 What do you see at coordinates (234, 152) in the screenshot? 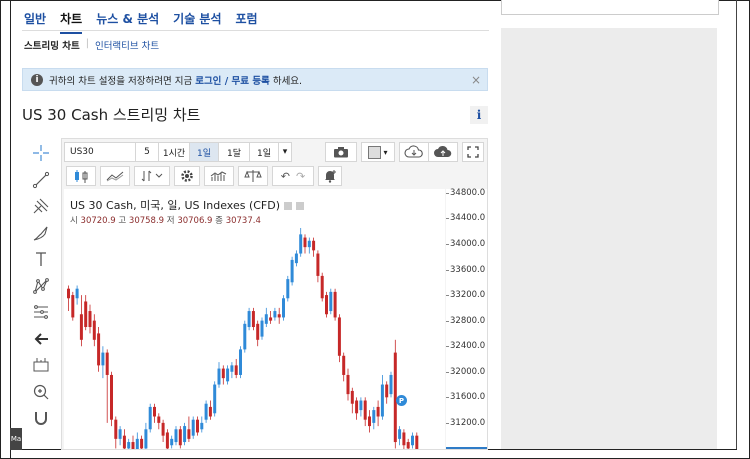
I see `timeframe-1m: 1달` at bounding box center [234, 152].